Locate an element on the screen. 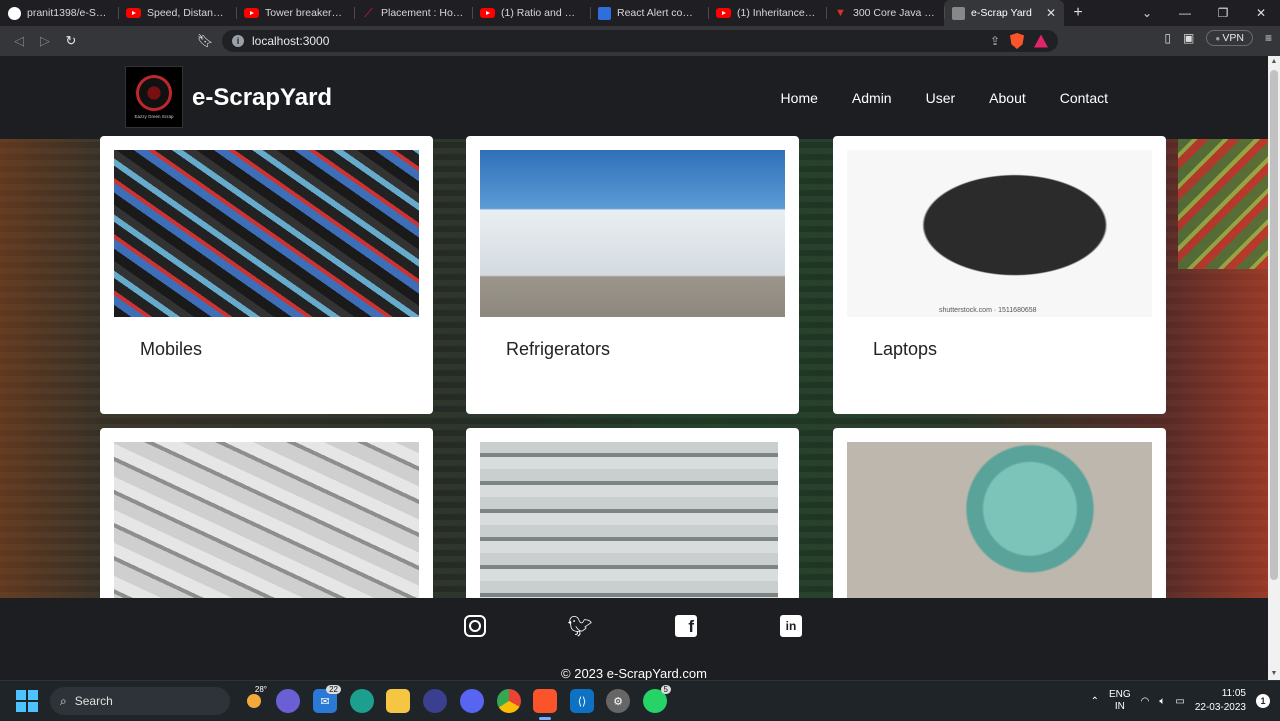  category-card-mobiles: Mobiles is located at coordinates (266, 275).